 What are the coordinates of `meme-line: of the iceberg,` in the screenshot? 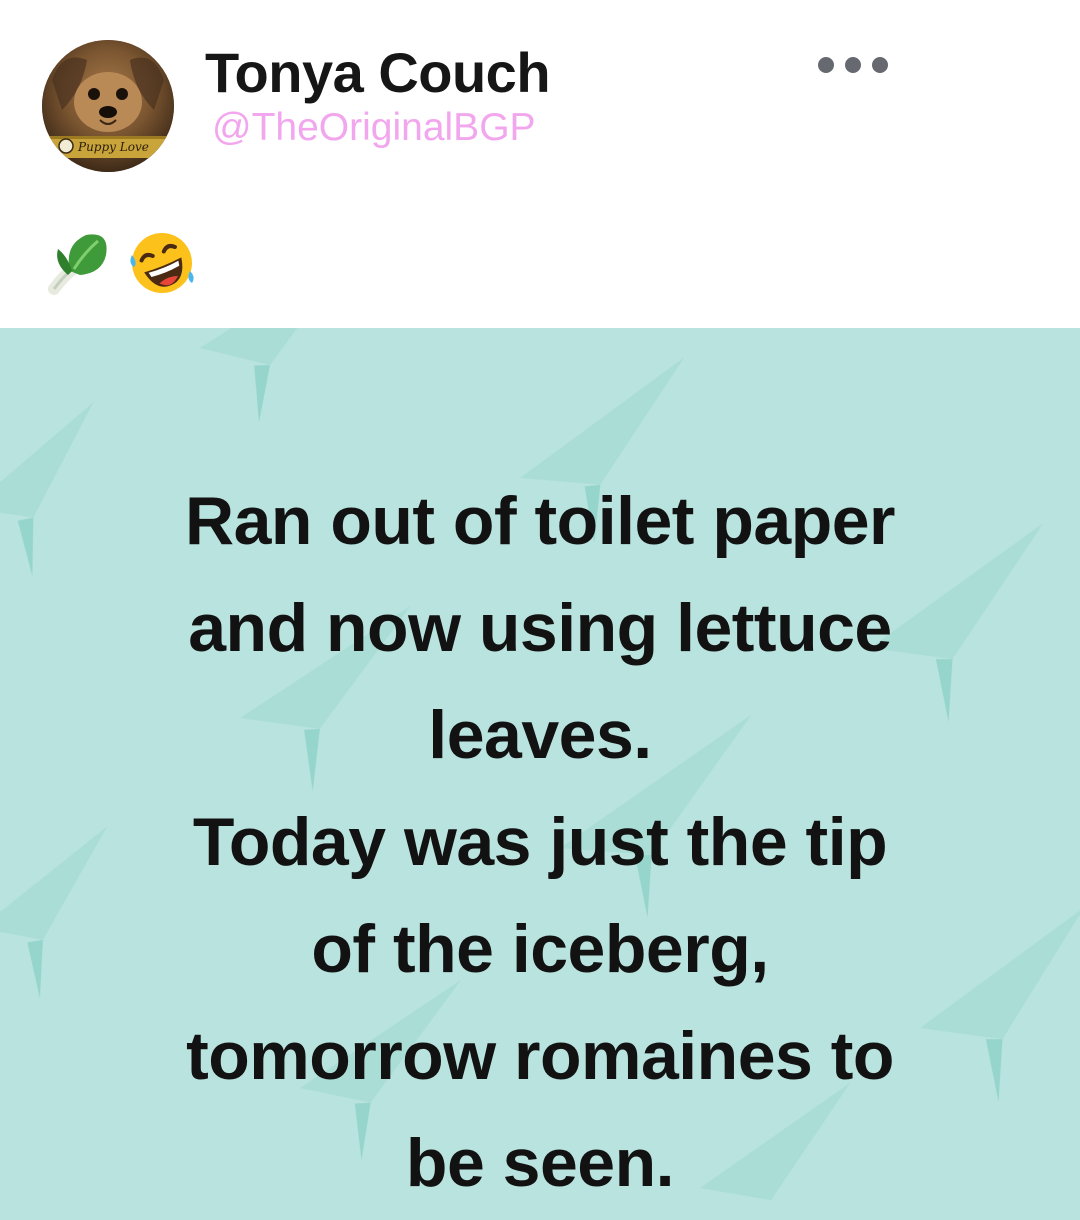 It's located at (540, 949).